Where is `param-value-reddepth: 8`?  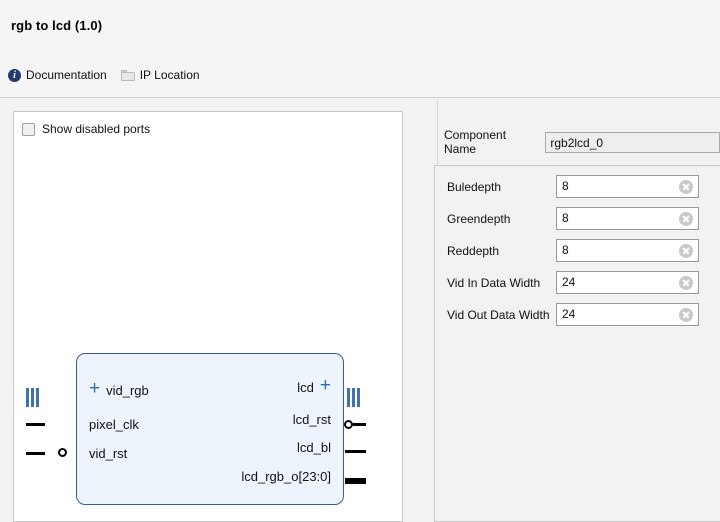
param-value-reddepth: 8 is located at coordinates (565, 250).